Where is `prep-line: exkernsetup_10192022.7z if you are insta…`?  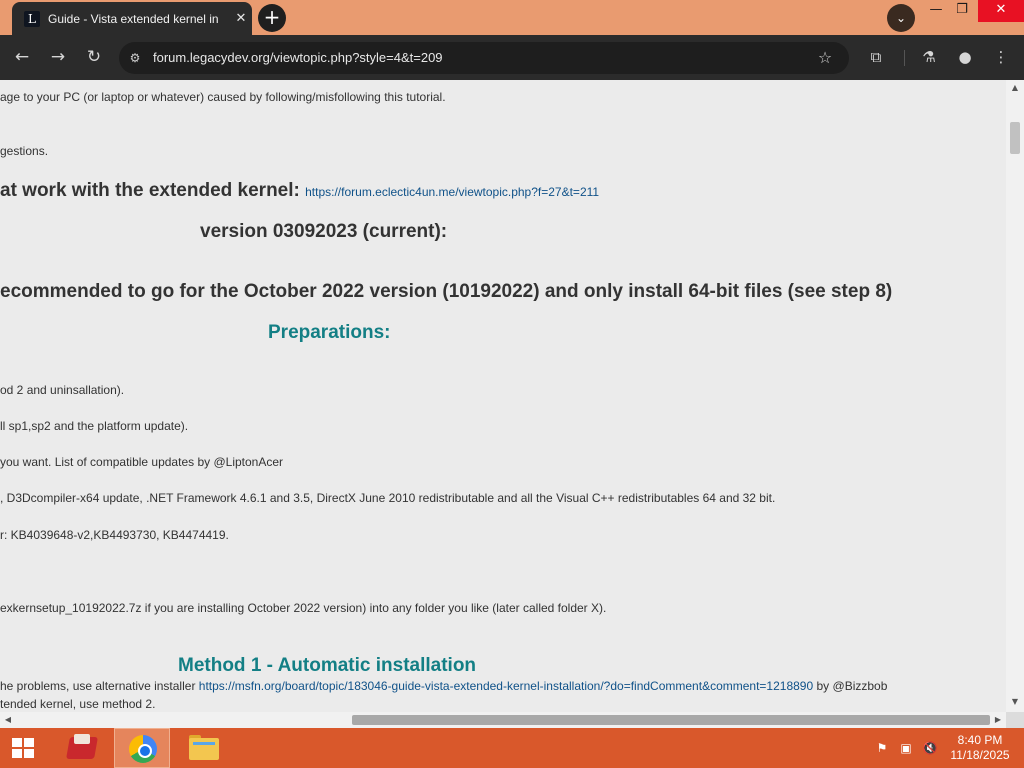
prep-line: exkernsetup_10192022.7z if you are insta… is located at coordinates (303, 608).